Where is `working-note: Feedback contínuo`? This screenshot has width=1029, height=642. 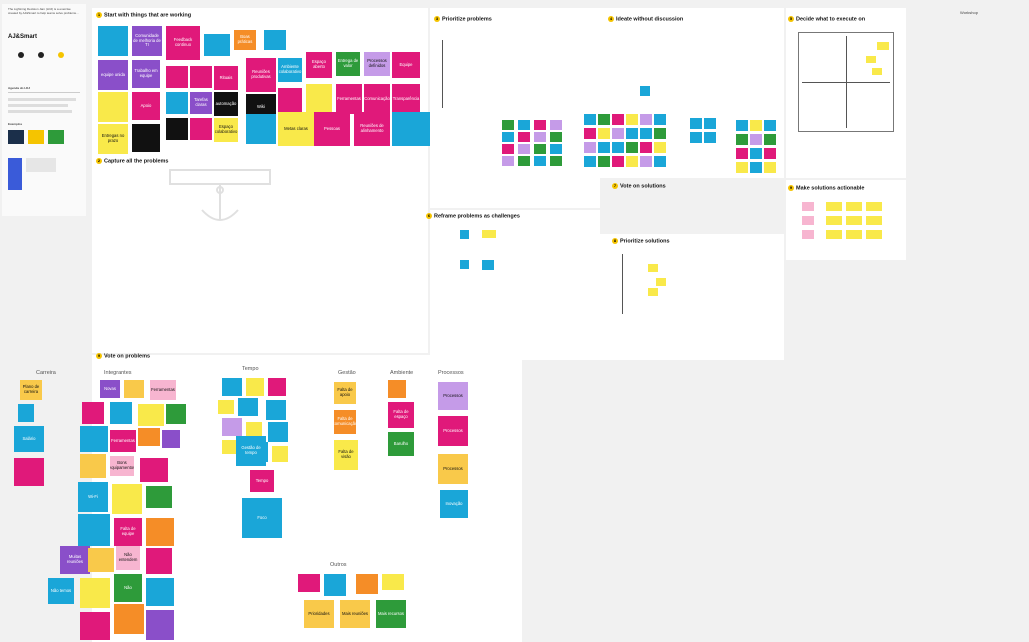 working-note: Feedback contínuo is located at coordinates (183, 43).